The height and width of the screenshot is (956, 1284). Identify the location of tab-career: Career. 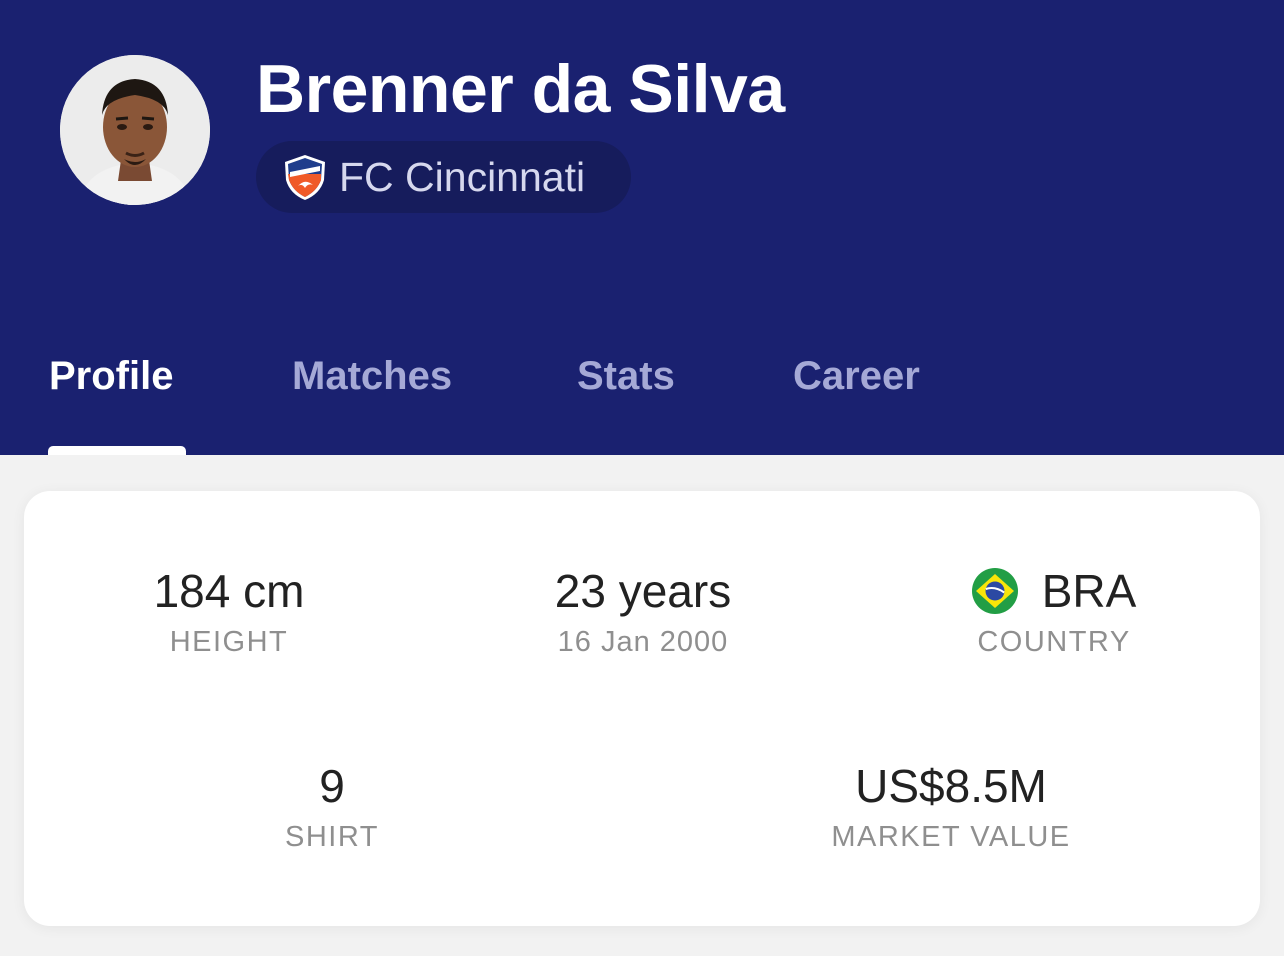
(856, 376).